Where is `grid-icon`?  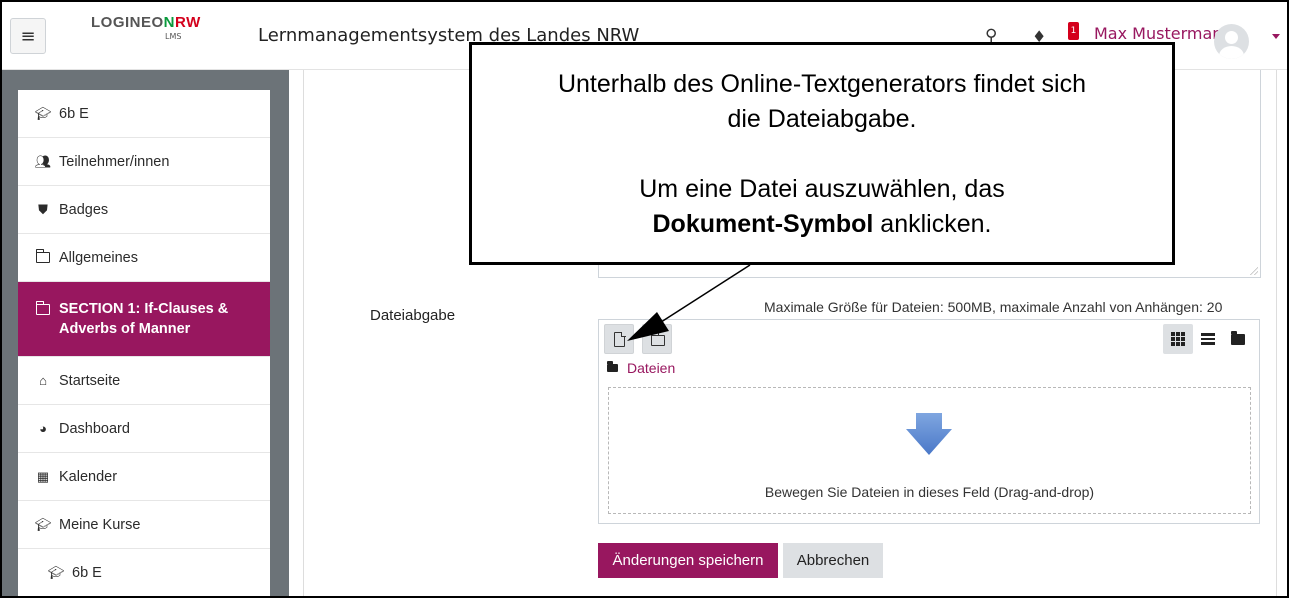
grid-icon is located at coordinates (1178, 339).